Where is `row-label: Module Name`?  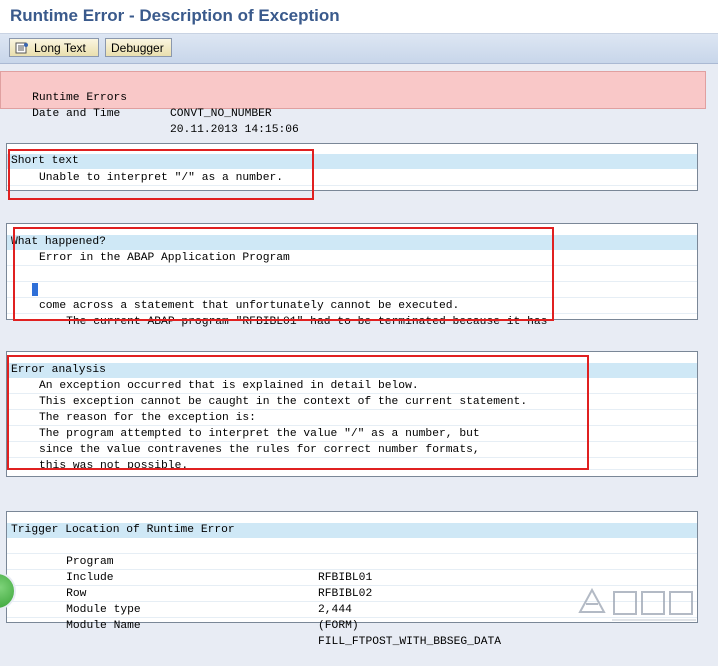
row-label: Module Name is located at coordinates (103, 626).